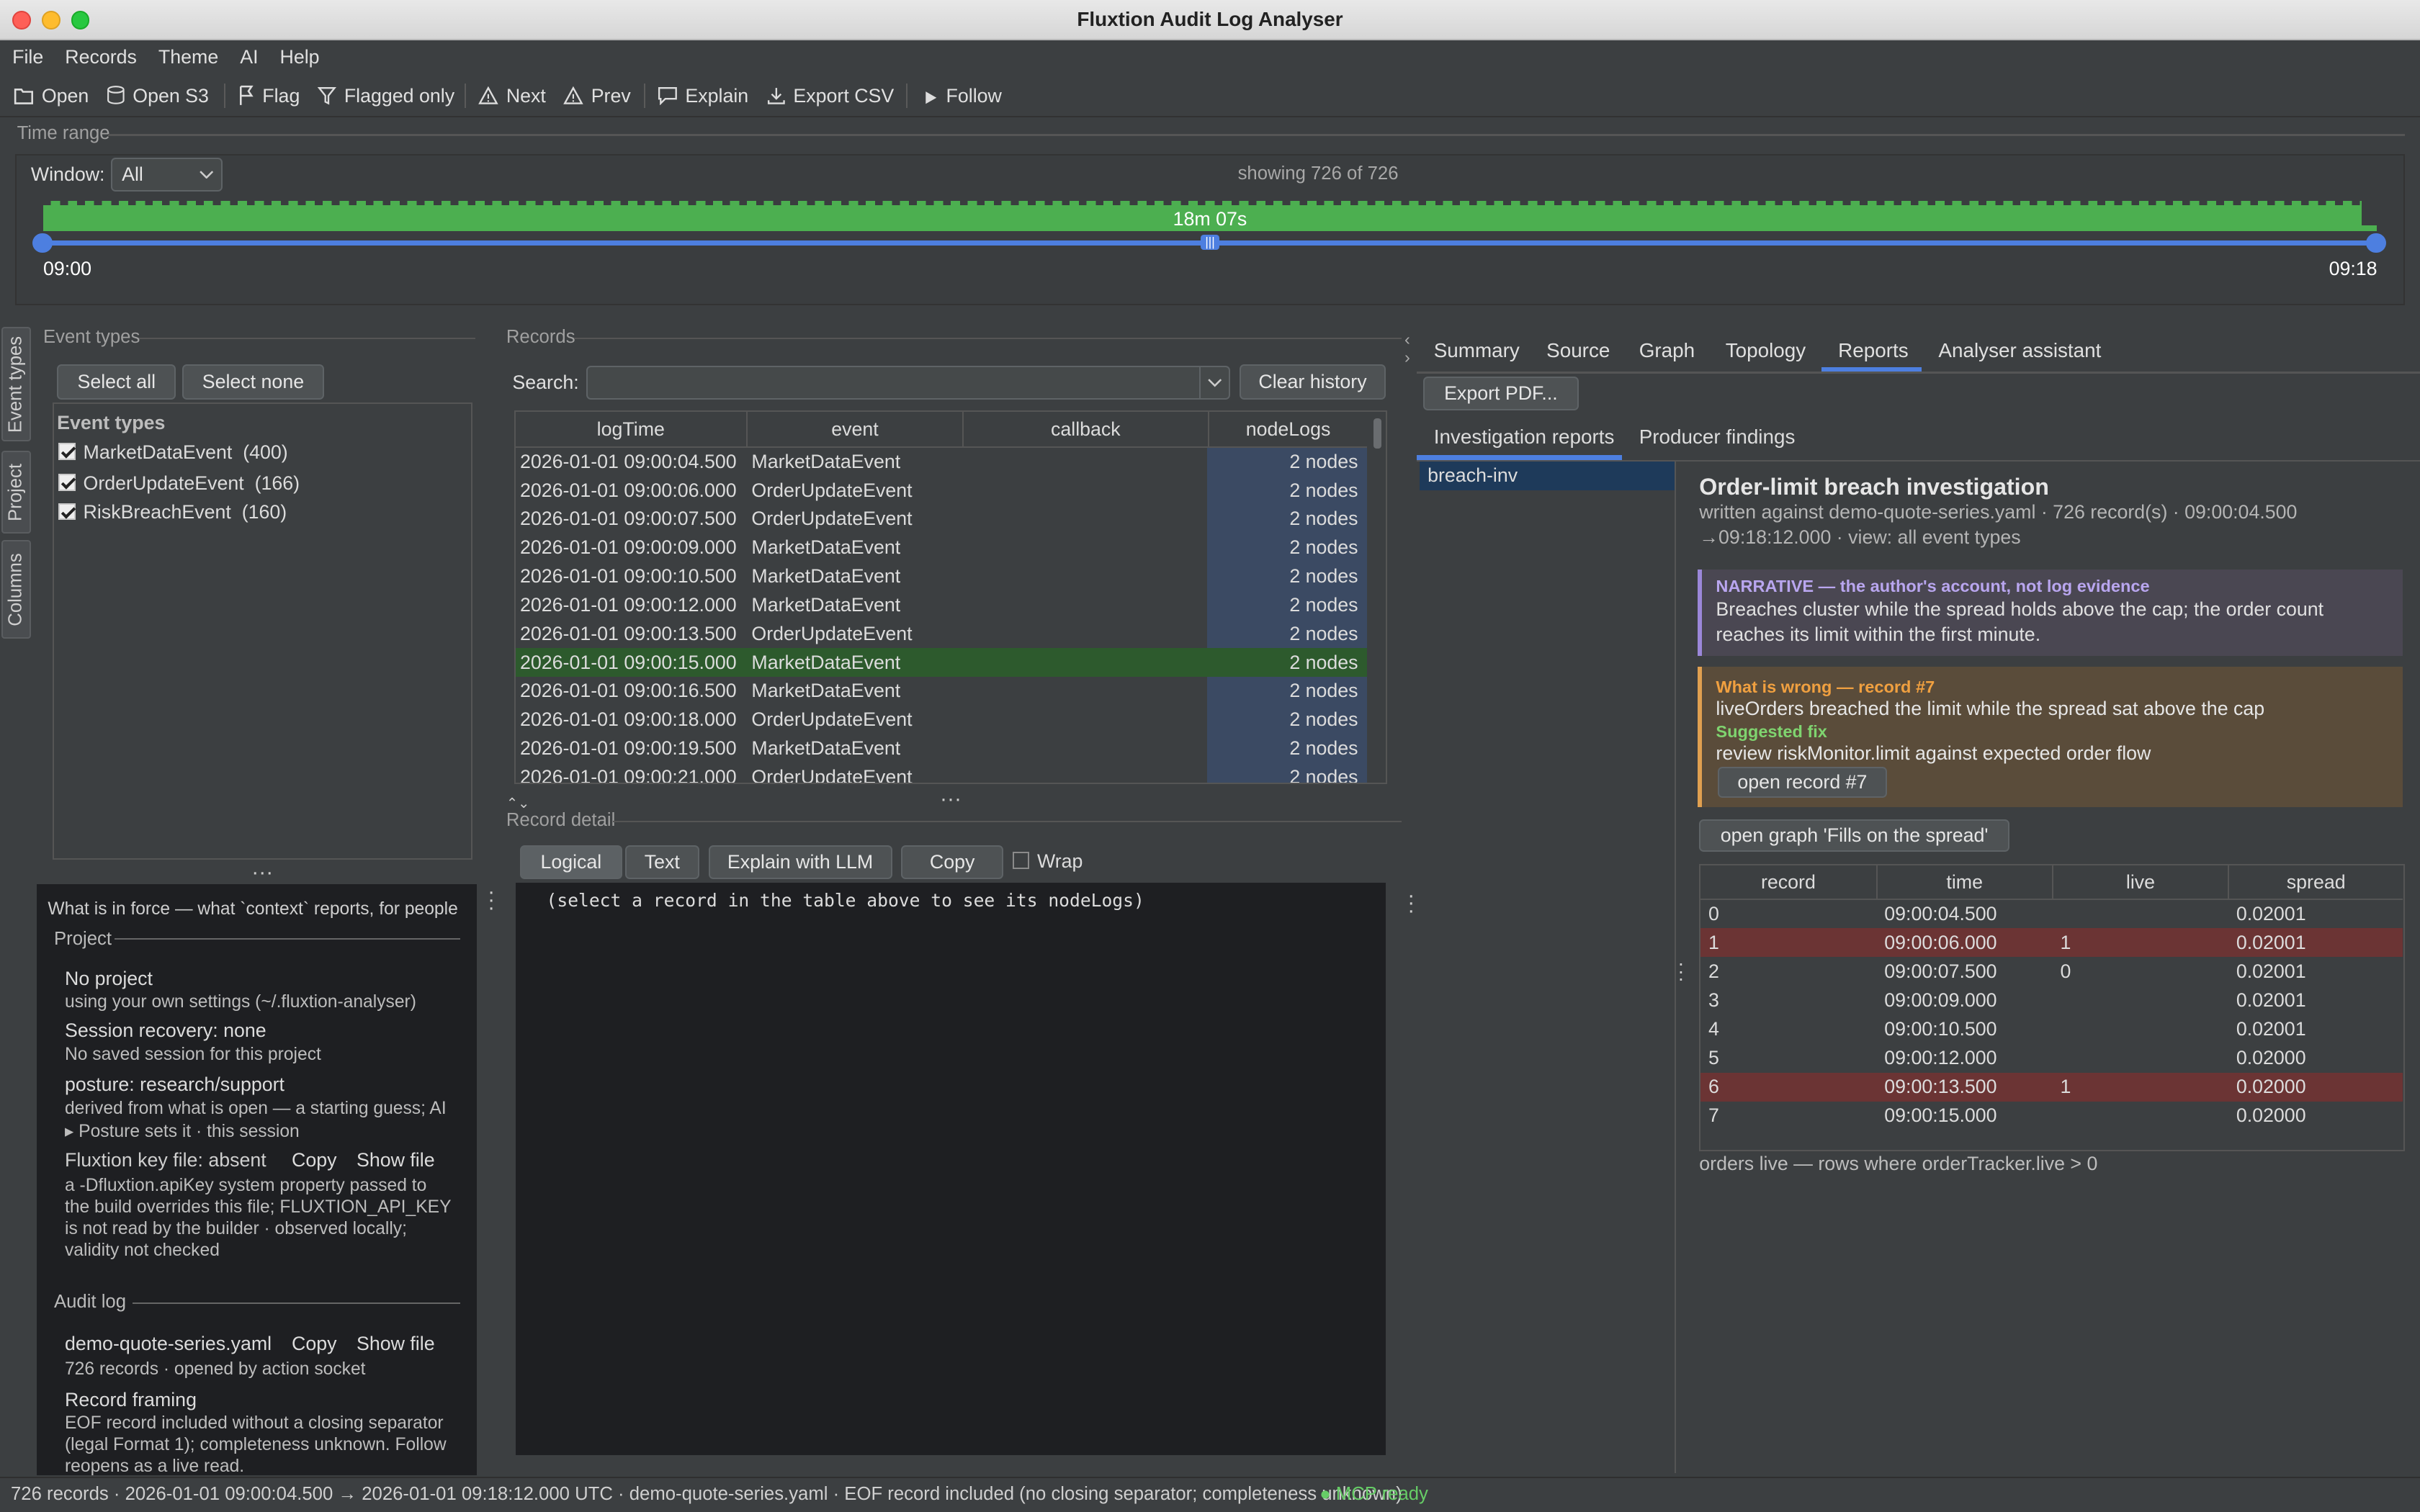 The width and height of the screenshot is (2420, 1512). Describe the element at coordinates (1941, 914) in the screenshot. I see `table-cell: 09:00:04.500` at that location.